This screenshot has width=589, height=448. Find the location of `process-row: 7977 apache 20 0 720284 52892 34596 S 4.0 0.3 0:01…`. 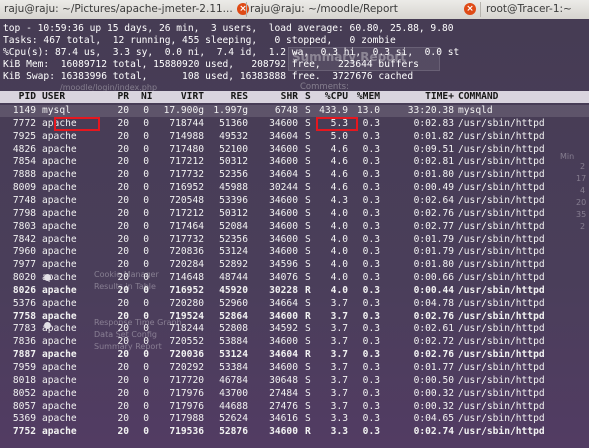

process-row: 7977 apache 20 0 720284 52892 34596 S 4.0 0.3 0:01… is located at coordinates (294, 265).